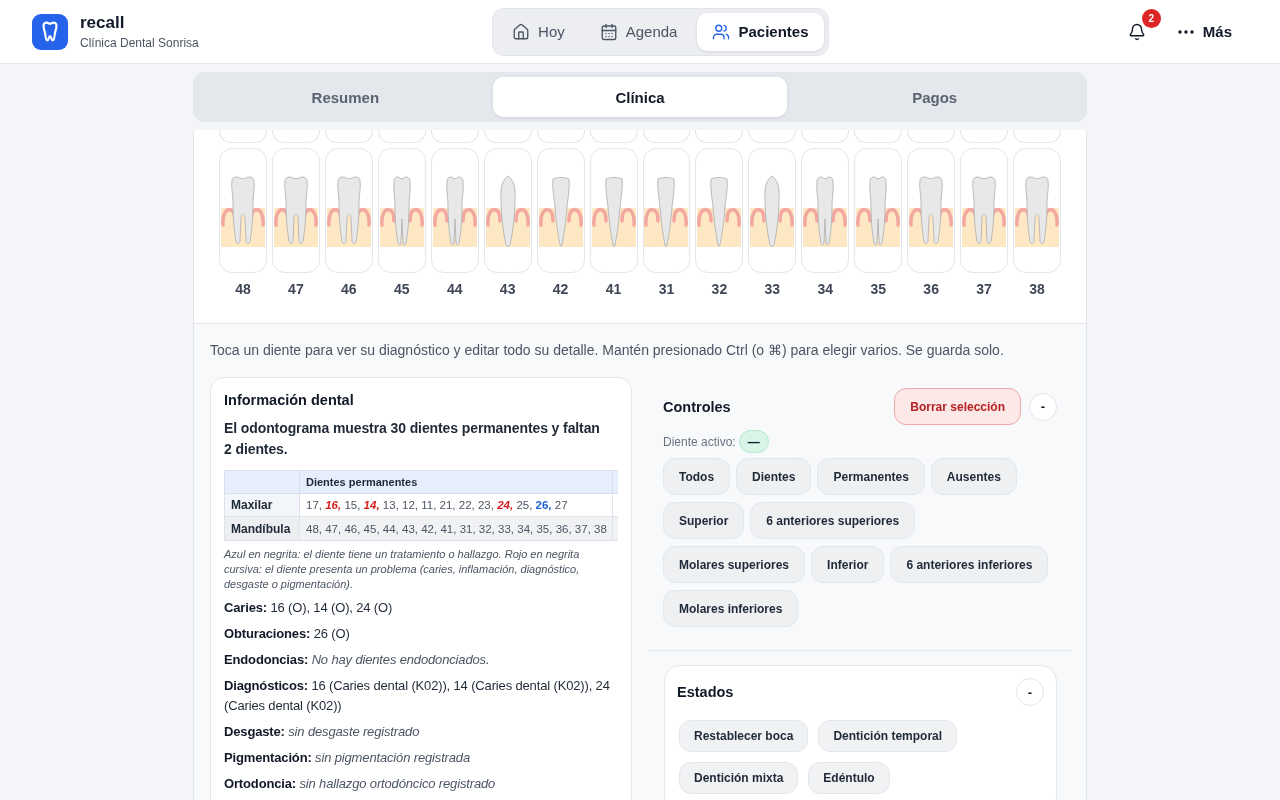 The image size is (1280, 800). I want to click on quick-select-chip: 6 anteriores inferiores, so click(969, 564).